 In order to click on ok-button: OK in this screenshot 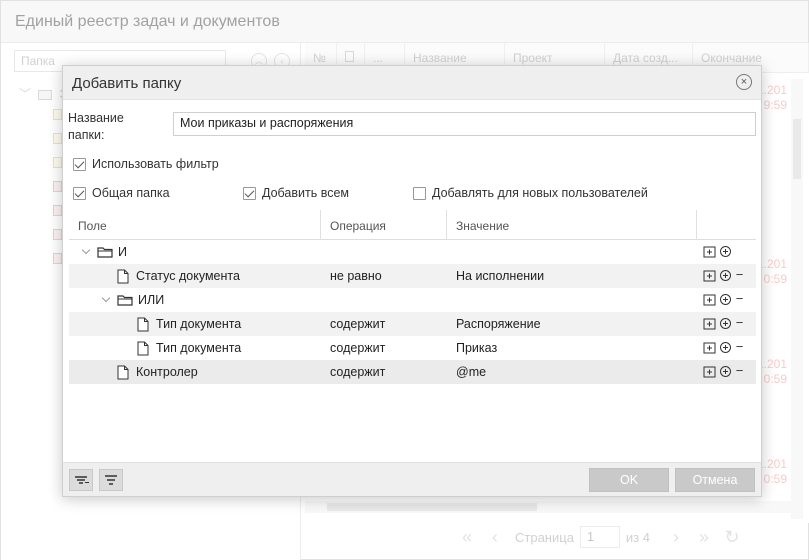, I will do `click(629, 480)`.